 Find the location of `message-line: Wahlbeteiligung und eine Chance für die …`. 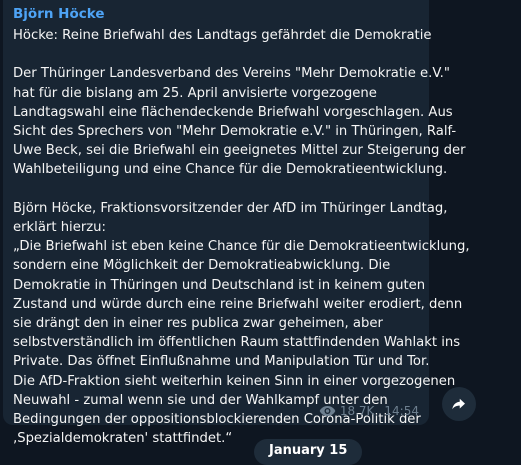

message-line: Wahlbeteiligung und eine Chance für die … is located at coordinates (230, 170).